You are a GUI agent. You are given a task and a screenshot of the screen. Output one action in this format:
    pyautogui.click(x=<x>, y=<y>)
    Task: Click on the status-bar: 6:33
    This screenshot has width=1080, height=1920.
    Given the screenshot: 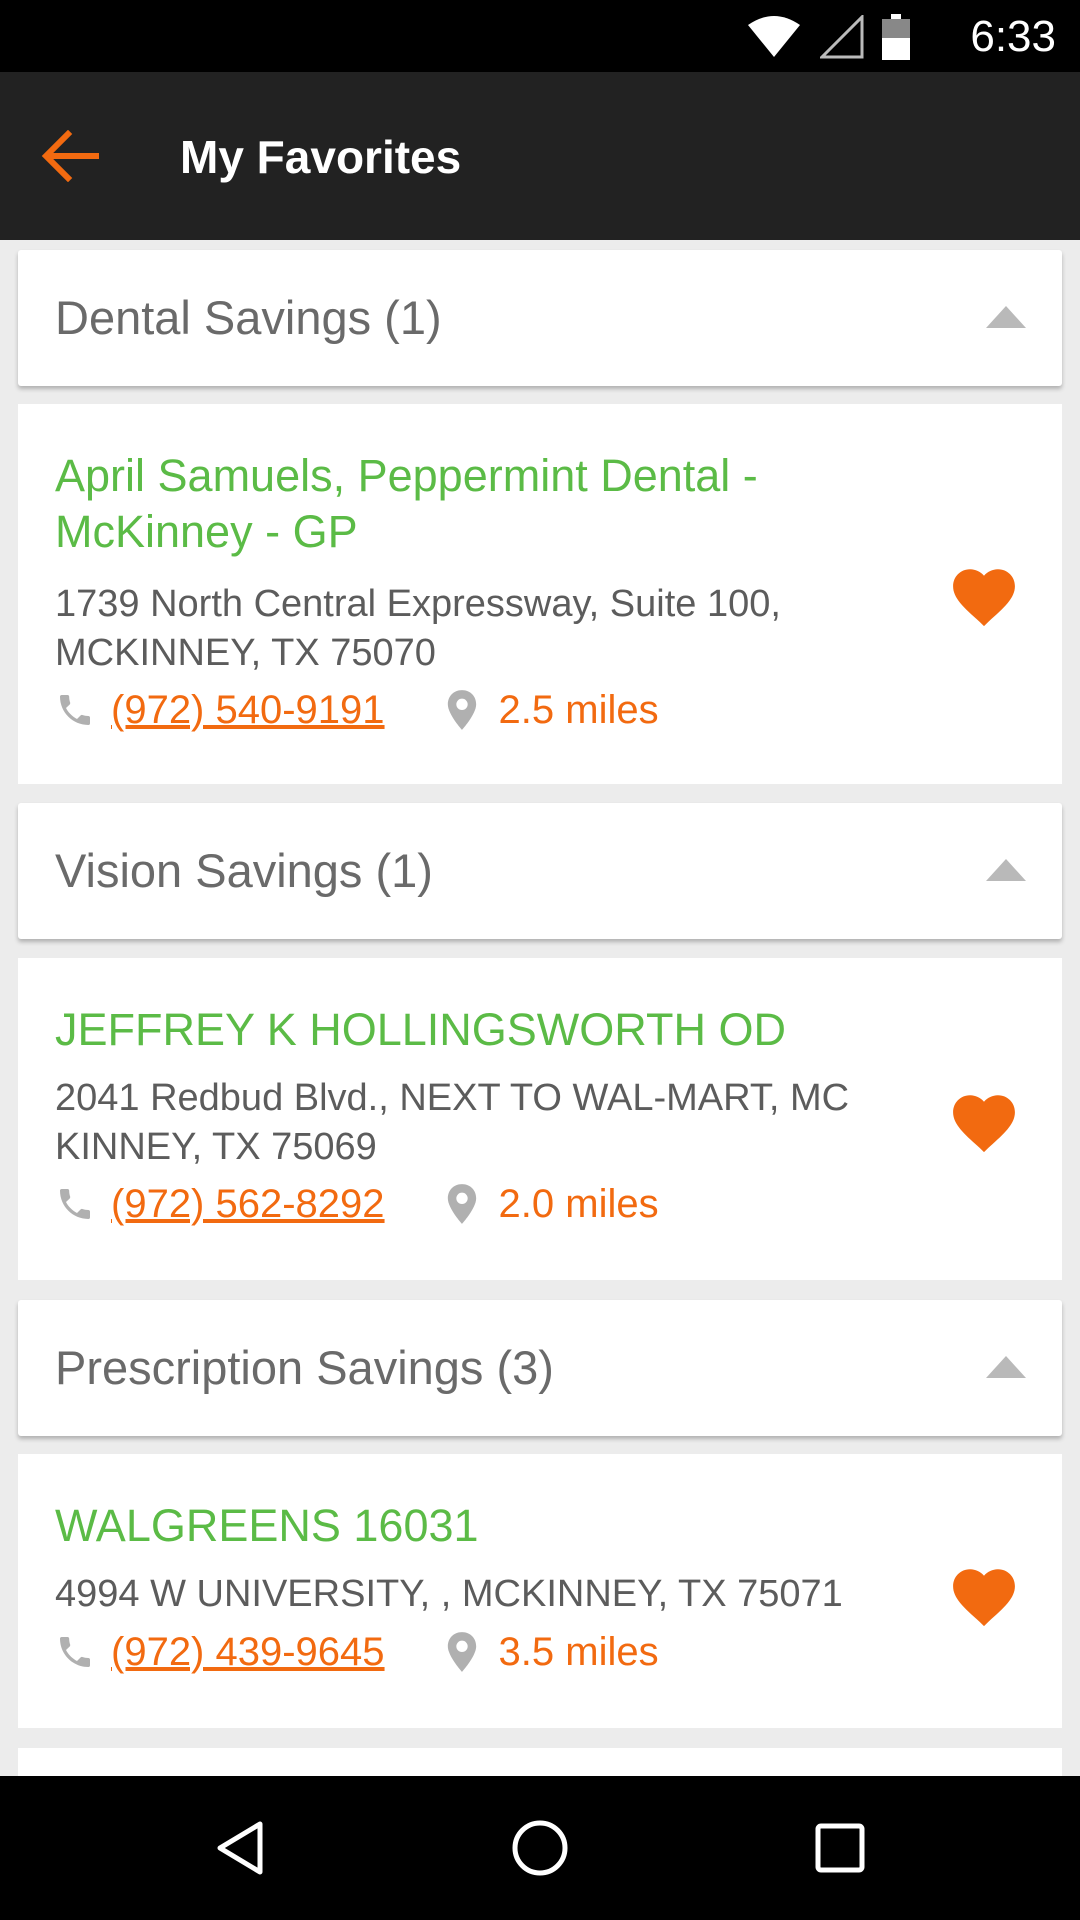 What is the action you would take?
    pyautogui.click(x=540, y=36)
    